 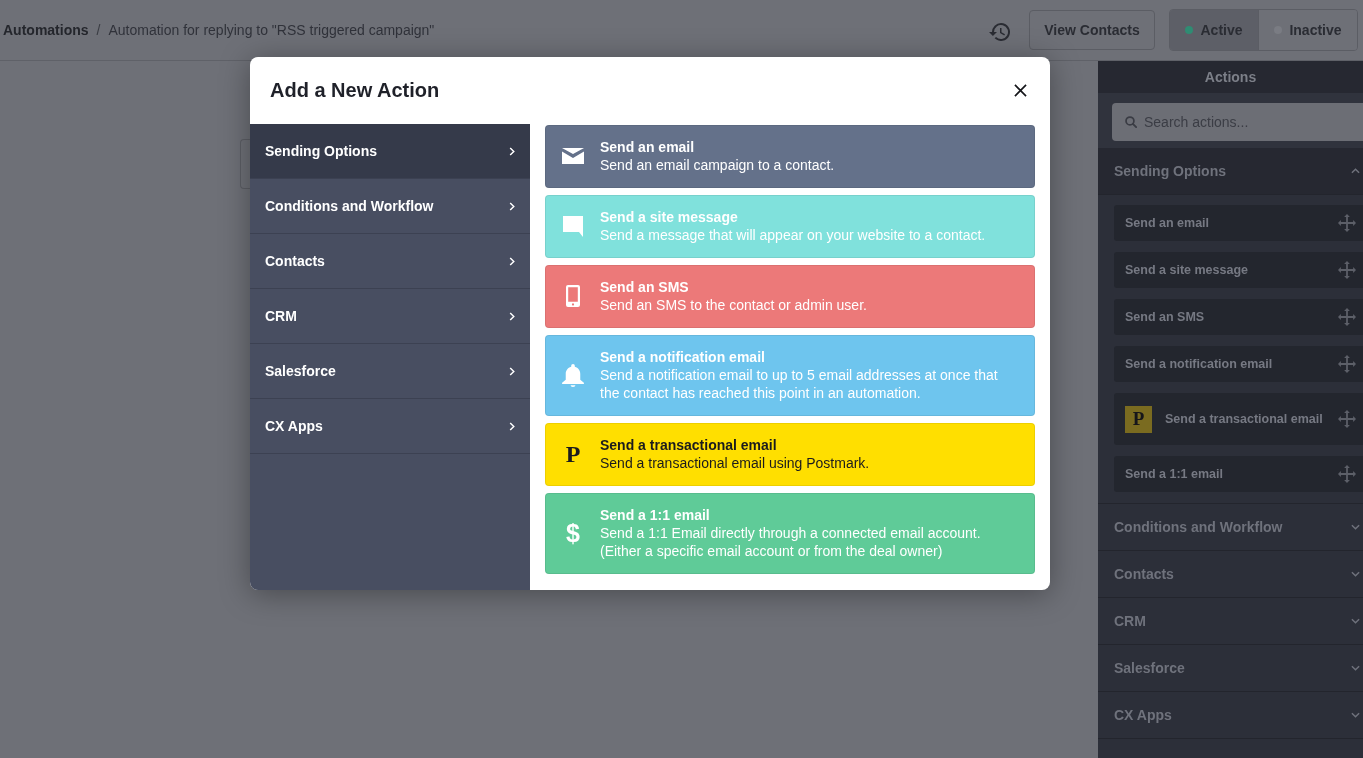 I want to click on phone-icon, so click(x=573, y=296).